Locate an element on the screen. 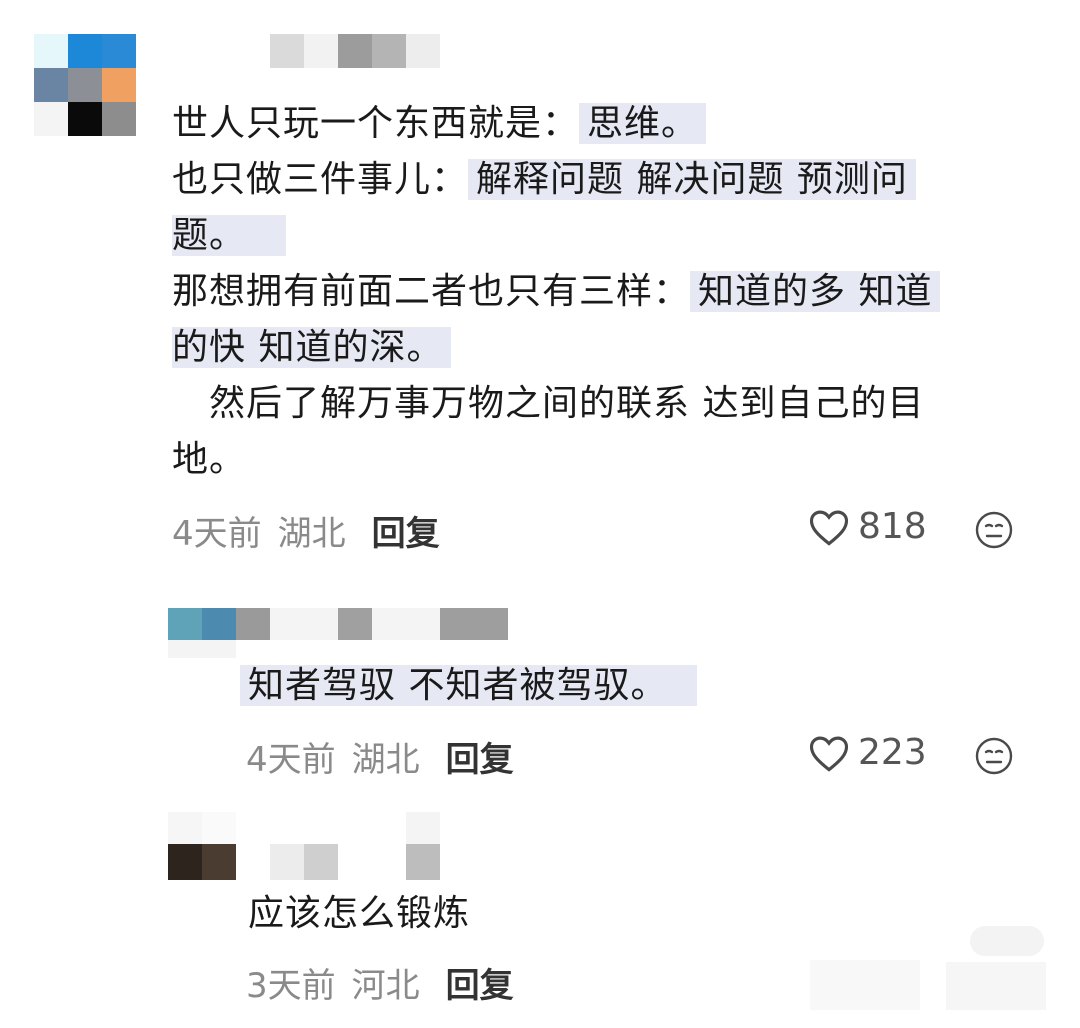 The width and height of the screenshot is (1080, 1028). line: 那想拥有前面二者也只有三样： 知道的多 知道 is located at coordinates (612, 292).